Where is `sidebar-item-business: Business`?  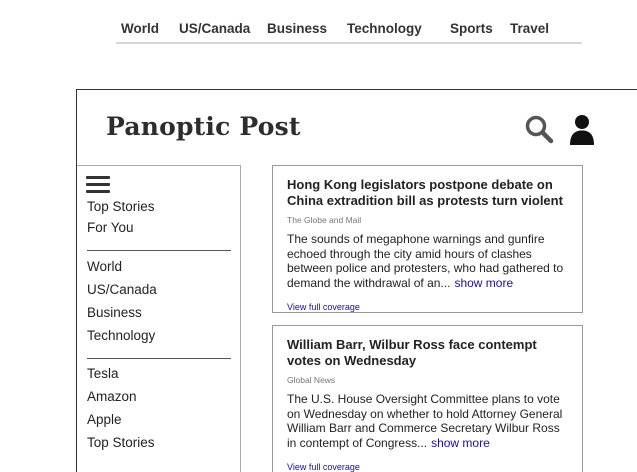
sidebar-item-business: Business is located at coordinates (114, 312).